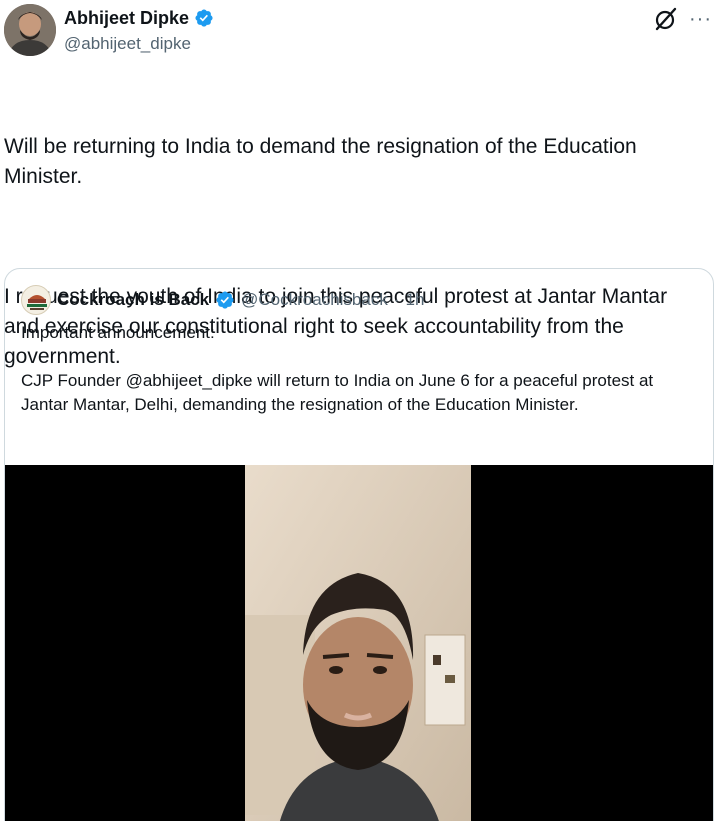 The image size is (718, 821). I want to click on quote-avatar, so click(36, 300).